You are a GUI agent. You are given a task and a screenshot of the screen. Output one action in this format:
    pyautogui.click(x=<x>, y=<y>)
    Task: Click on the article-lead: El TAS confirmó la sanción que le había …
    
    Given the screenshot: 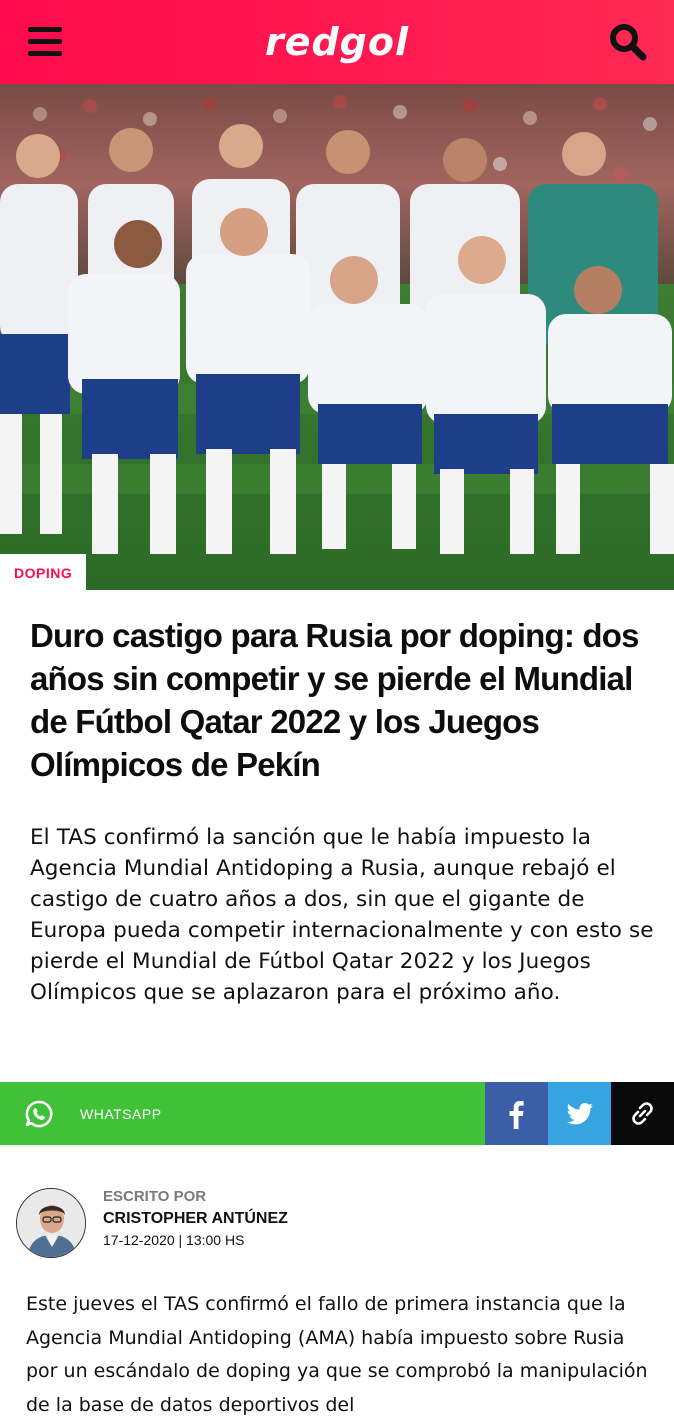 What is the action you would take?
    pyautogui.click(x=342, y=915)
    